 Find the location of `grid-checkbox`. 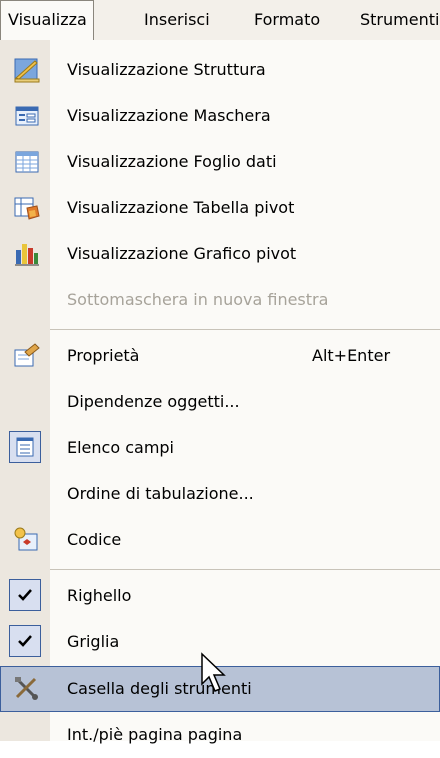

grid-checkbox is located at coordinates (25, 641).